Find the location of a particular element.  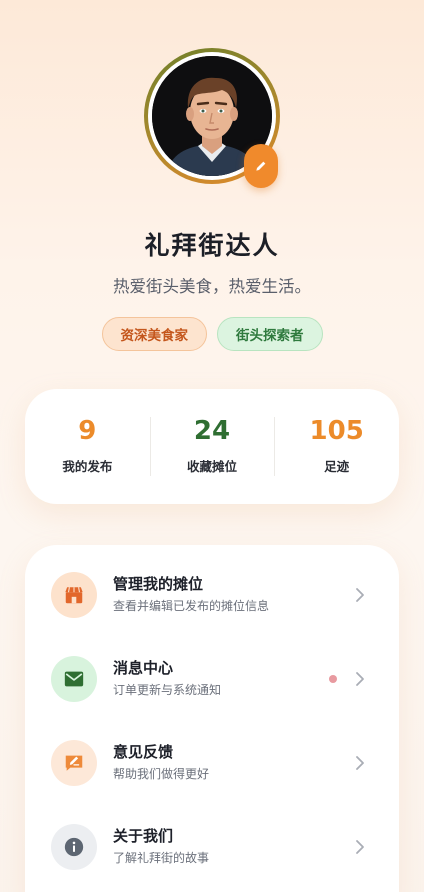

menu-item-title: 管理我的摊位 is located at coordinates (158, 584).